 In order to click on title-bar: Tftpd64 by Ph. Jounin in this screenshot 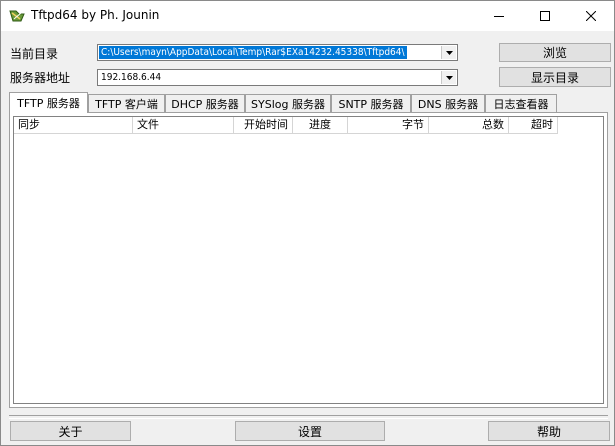, I will do `click(307, 16)`.